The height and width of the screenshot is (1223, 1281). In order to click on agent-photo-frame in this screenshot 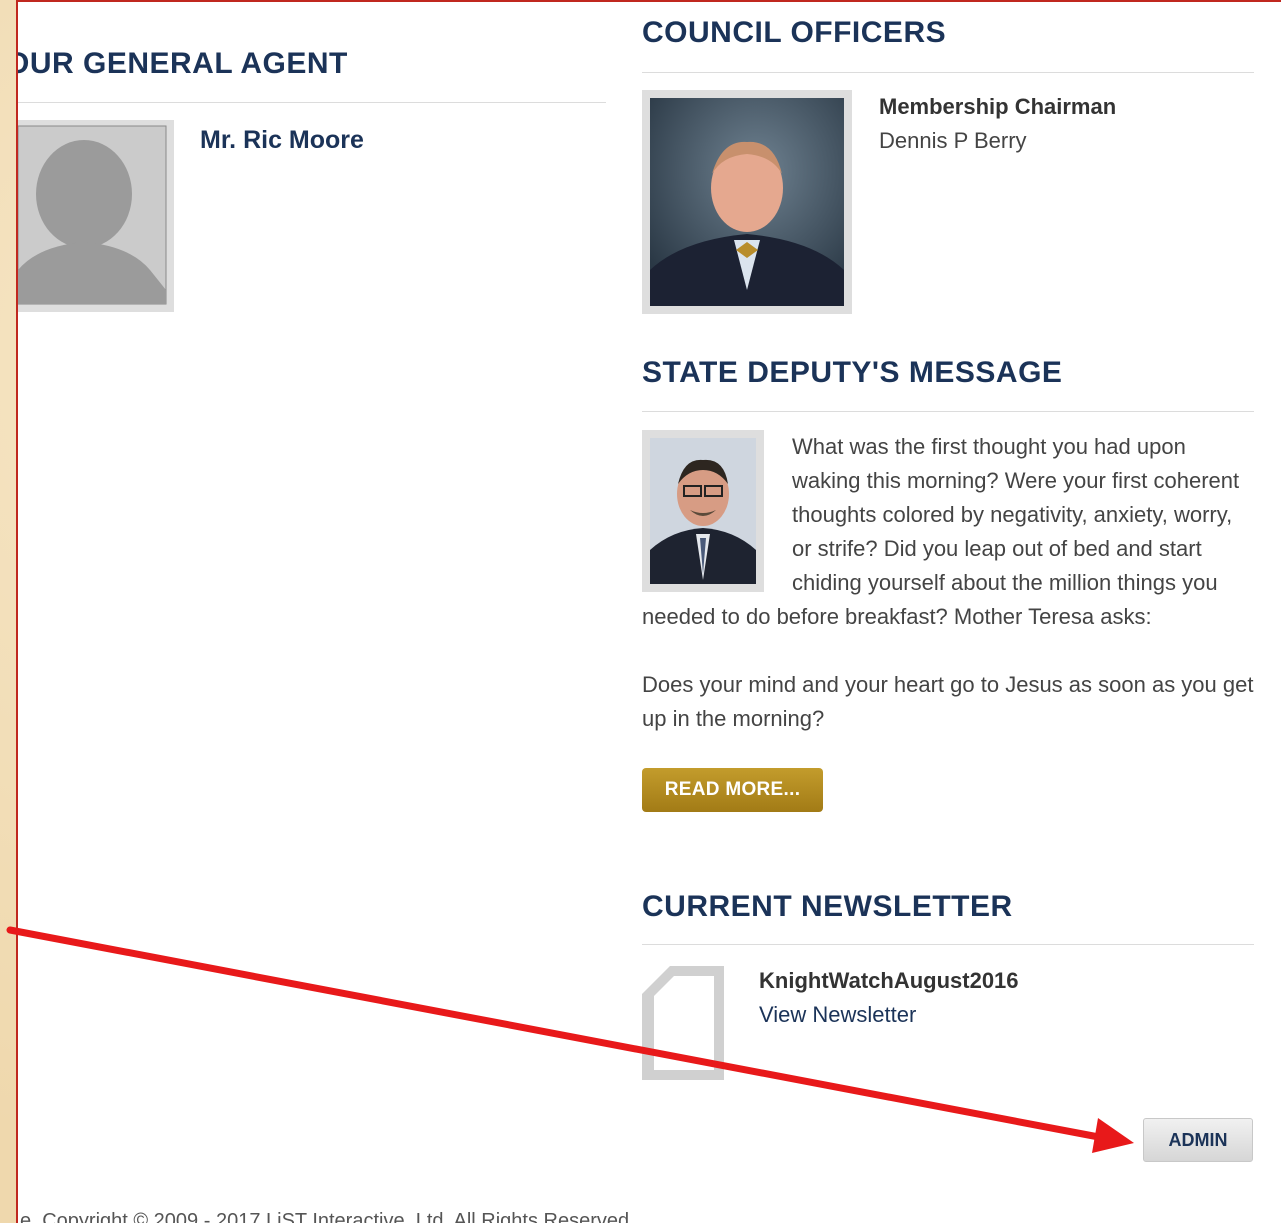, I will do `click(96, 216)`.